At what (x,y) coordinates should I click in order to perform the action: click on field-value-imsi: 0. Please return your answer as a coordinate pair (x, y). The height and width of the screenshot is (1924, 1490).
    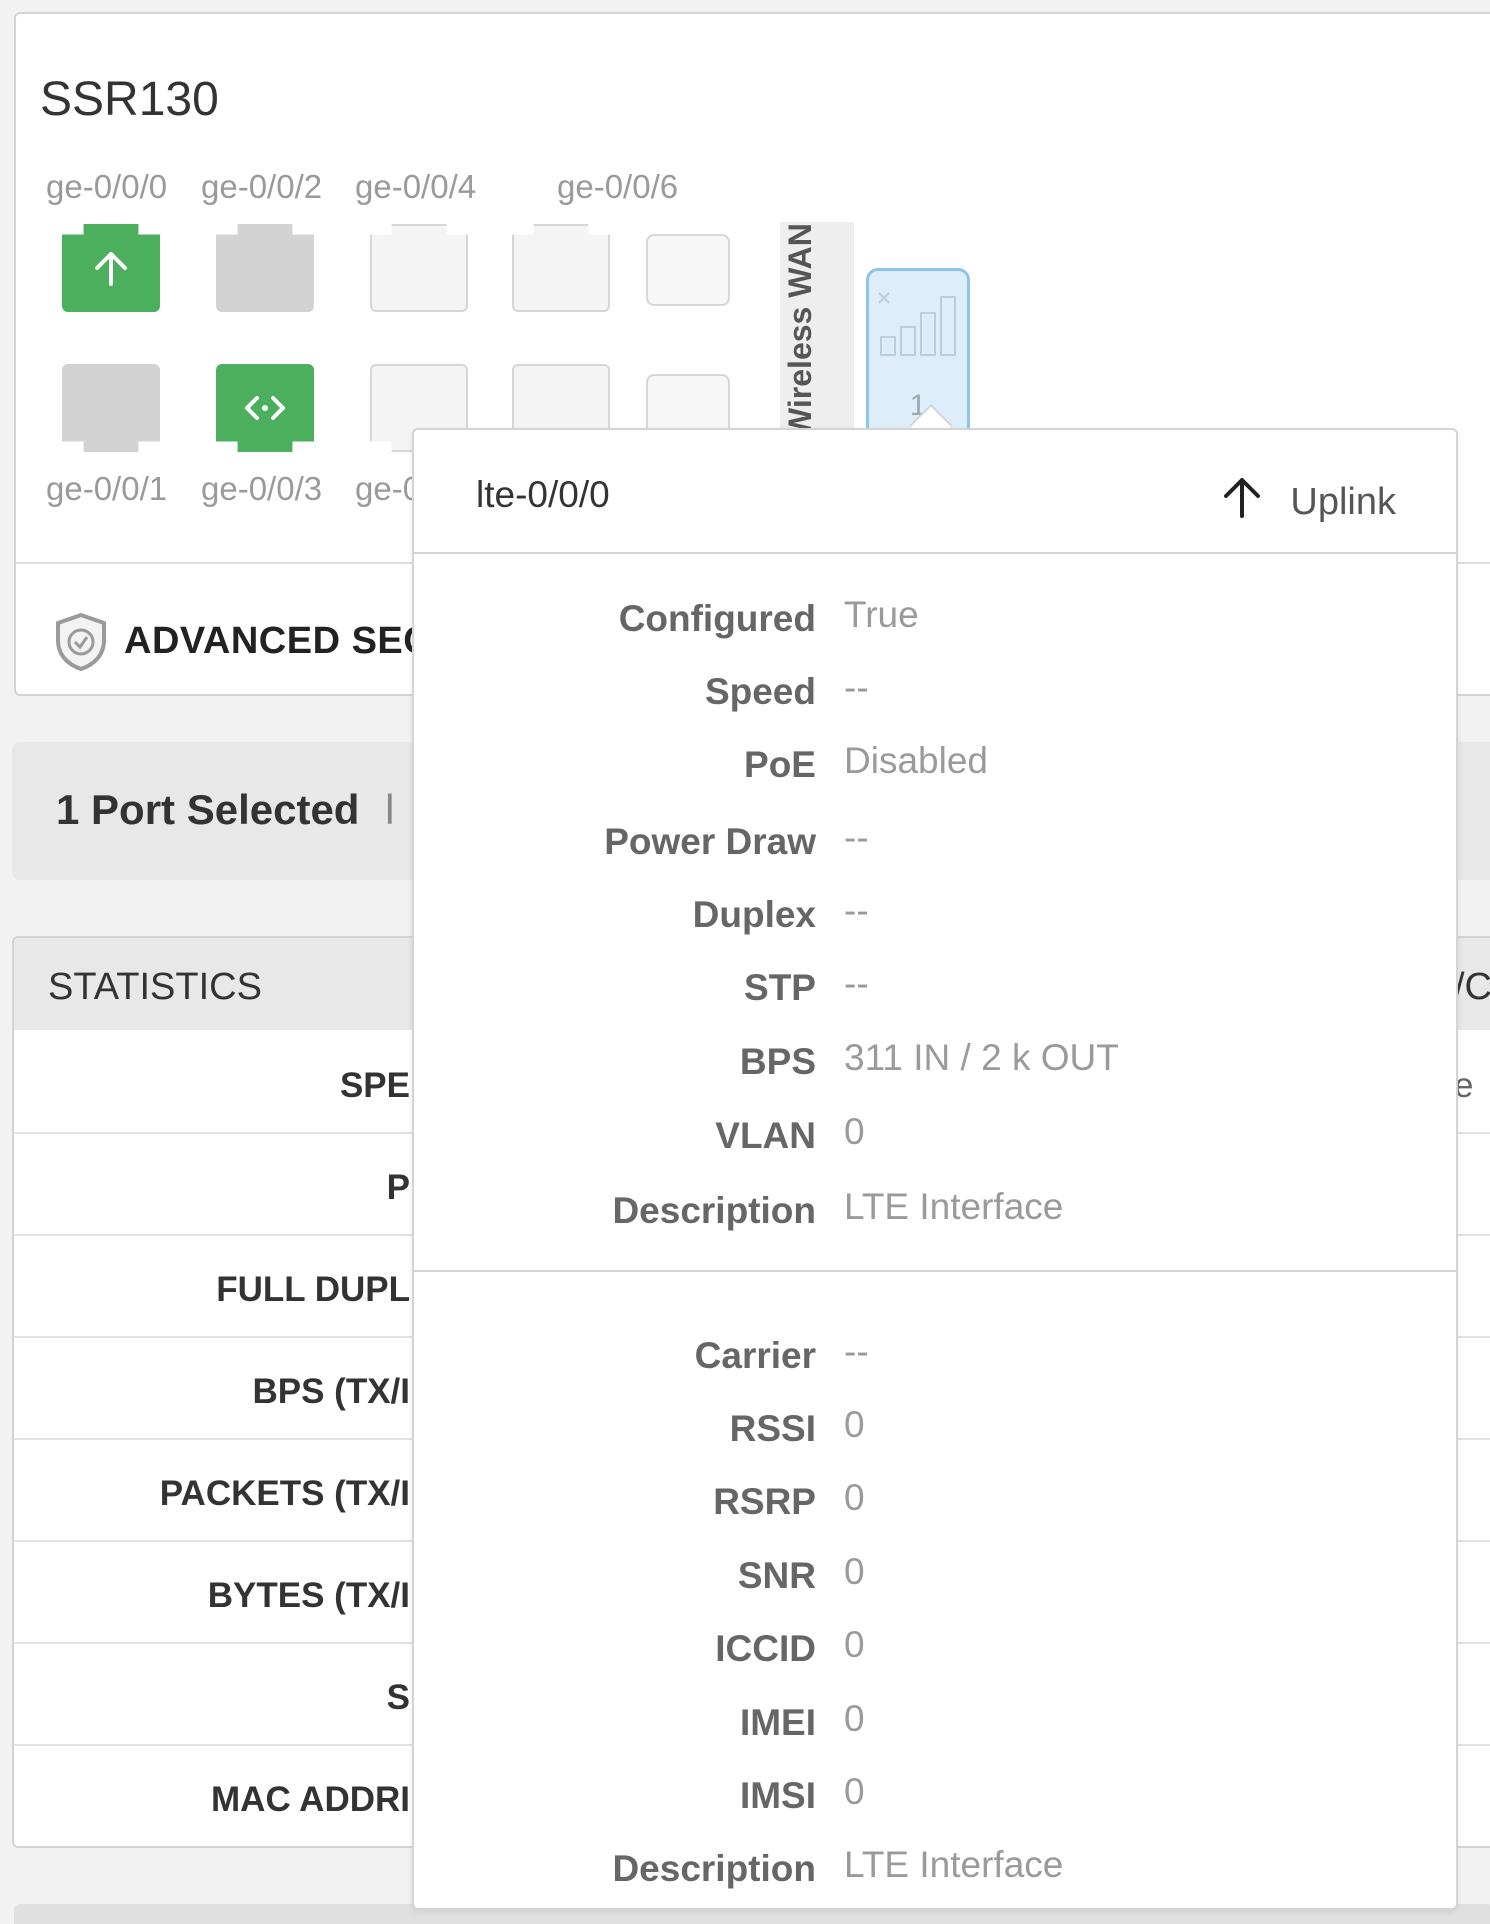
    Looking at the image, I should click on (854, 1791).